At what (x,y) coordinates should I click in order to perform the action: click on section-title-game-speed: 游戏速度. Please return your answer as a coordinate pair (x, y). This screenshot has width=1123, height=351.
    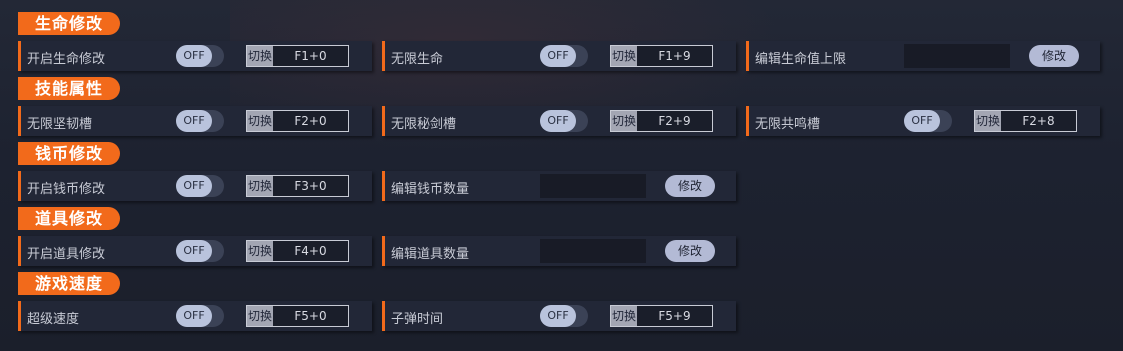
    Looking at the image, I should click on (69, 283).